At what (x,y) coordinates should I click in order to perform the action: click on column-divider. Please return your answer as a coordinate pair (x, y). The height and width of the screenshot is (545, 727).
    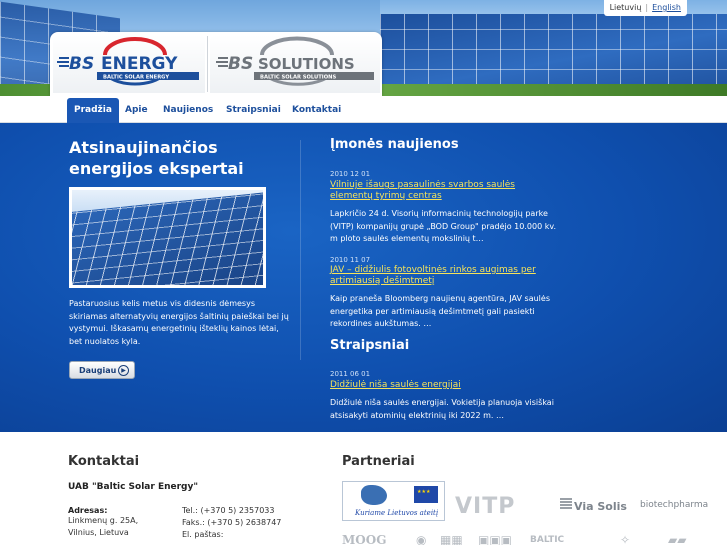
    Looking at the image, I should click on (300, 250).